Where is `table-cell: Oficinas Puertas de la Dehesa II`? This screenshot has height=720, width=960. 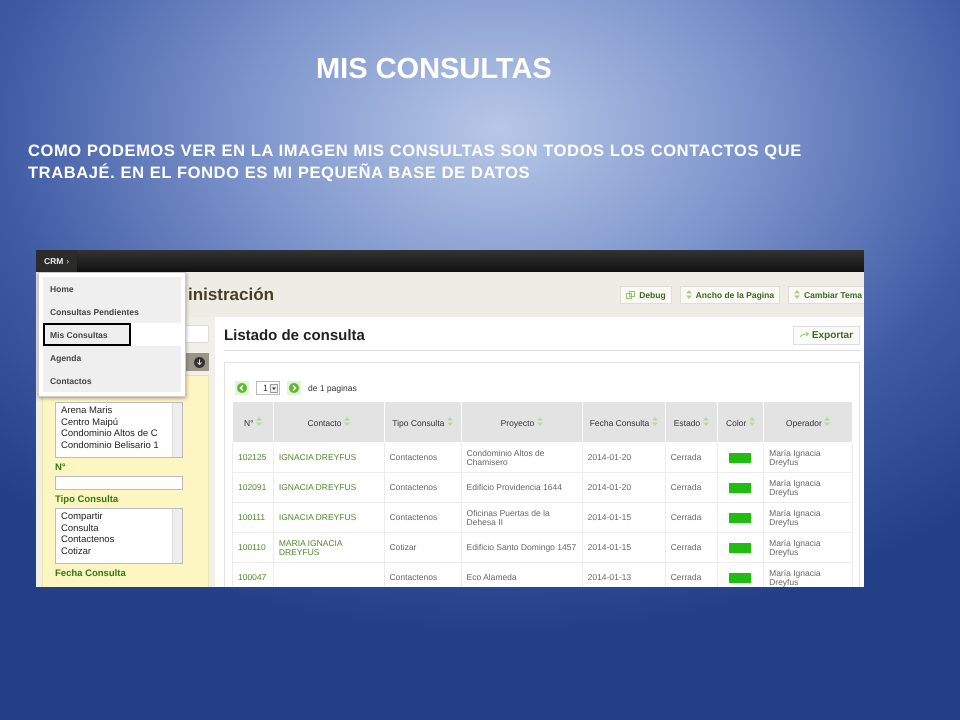
table-cell: Oficinas Puertas de la Dehesa II is located at coordinates (521, 517).